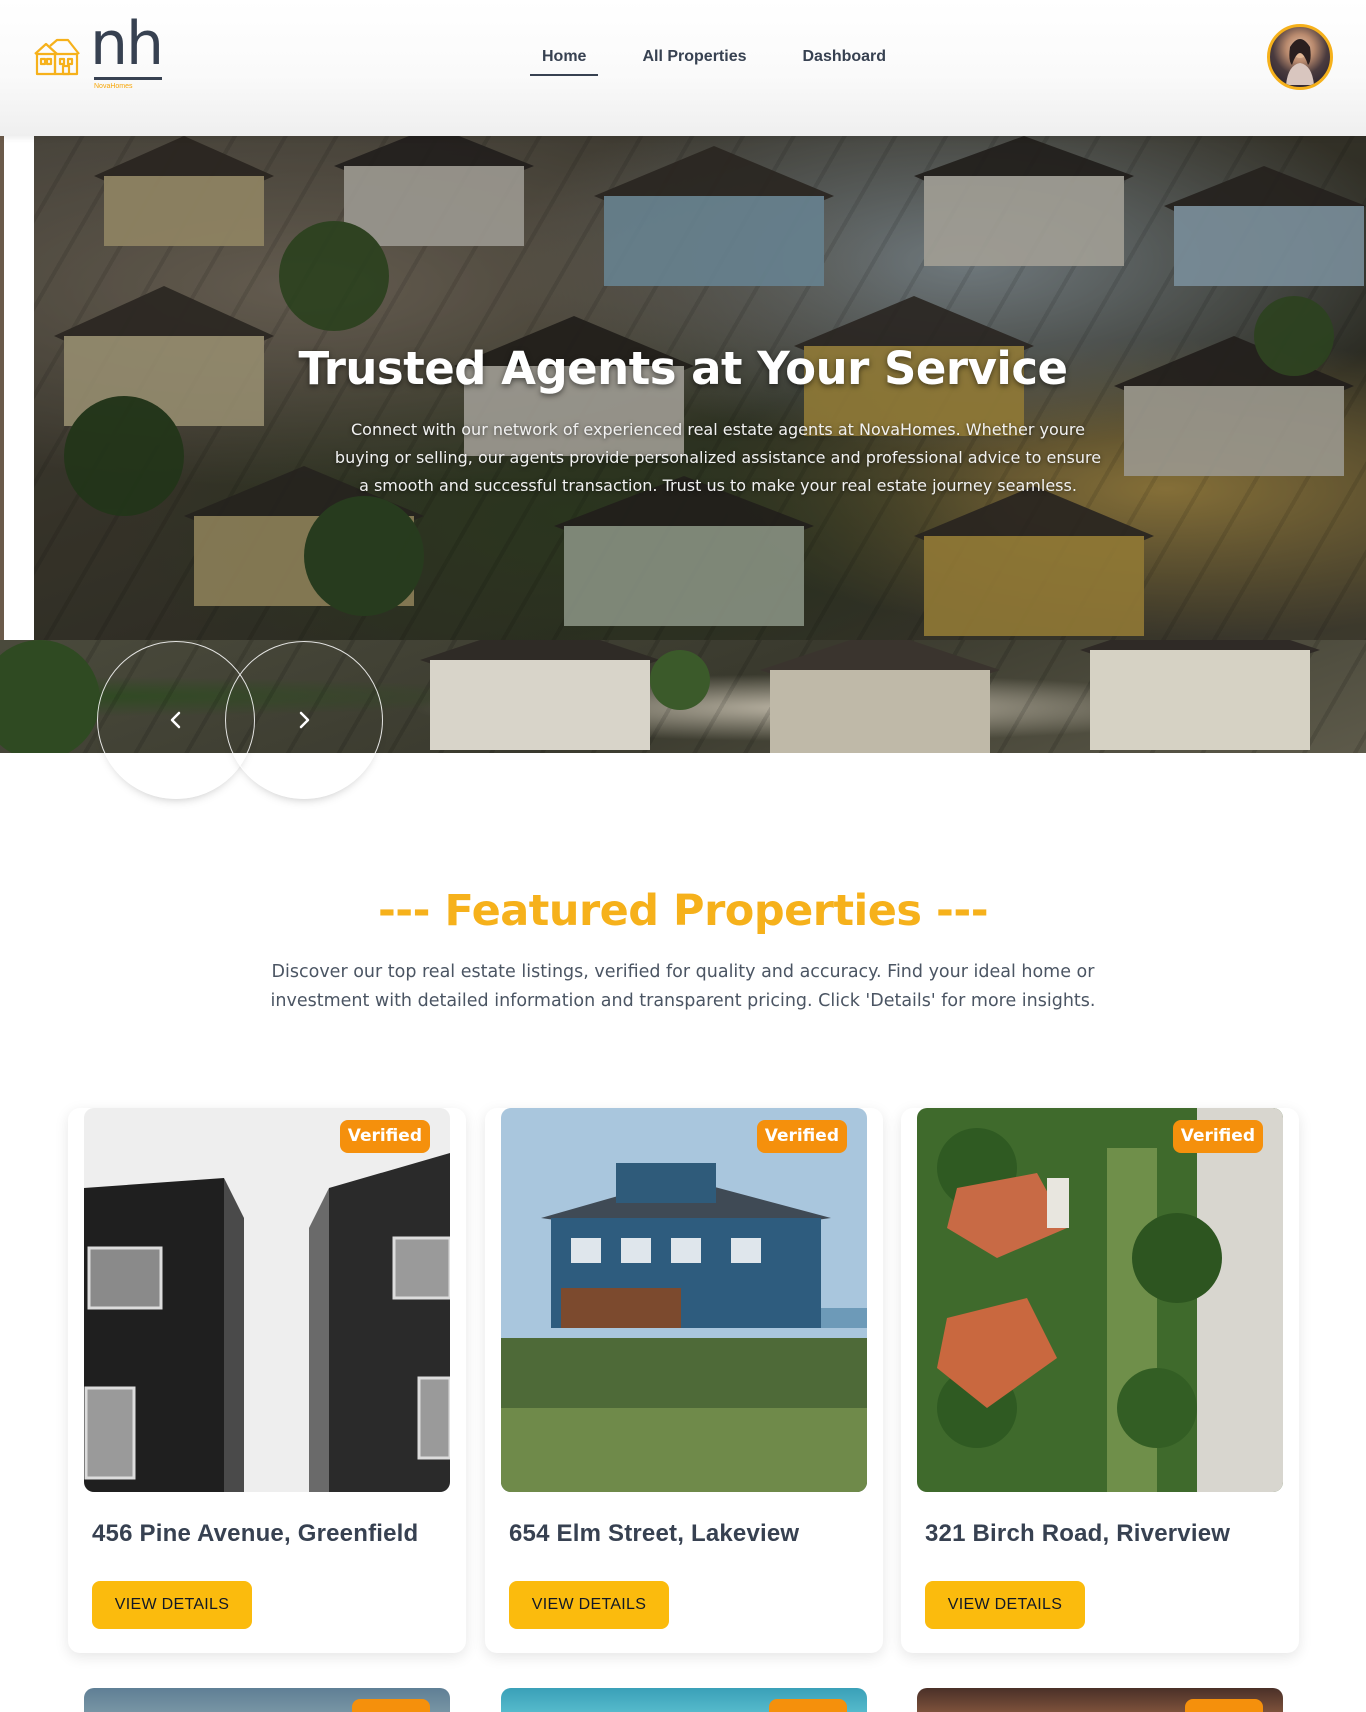 The image size is (1366, 1712). I want to click on logo-wordmark: nh, so click(127, 44).